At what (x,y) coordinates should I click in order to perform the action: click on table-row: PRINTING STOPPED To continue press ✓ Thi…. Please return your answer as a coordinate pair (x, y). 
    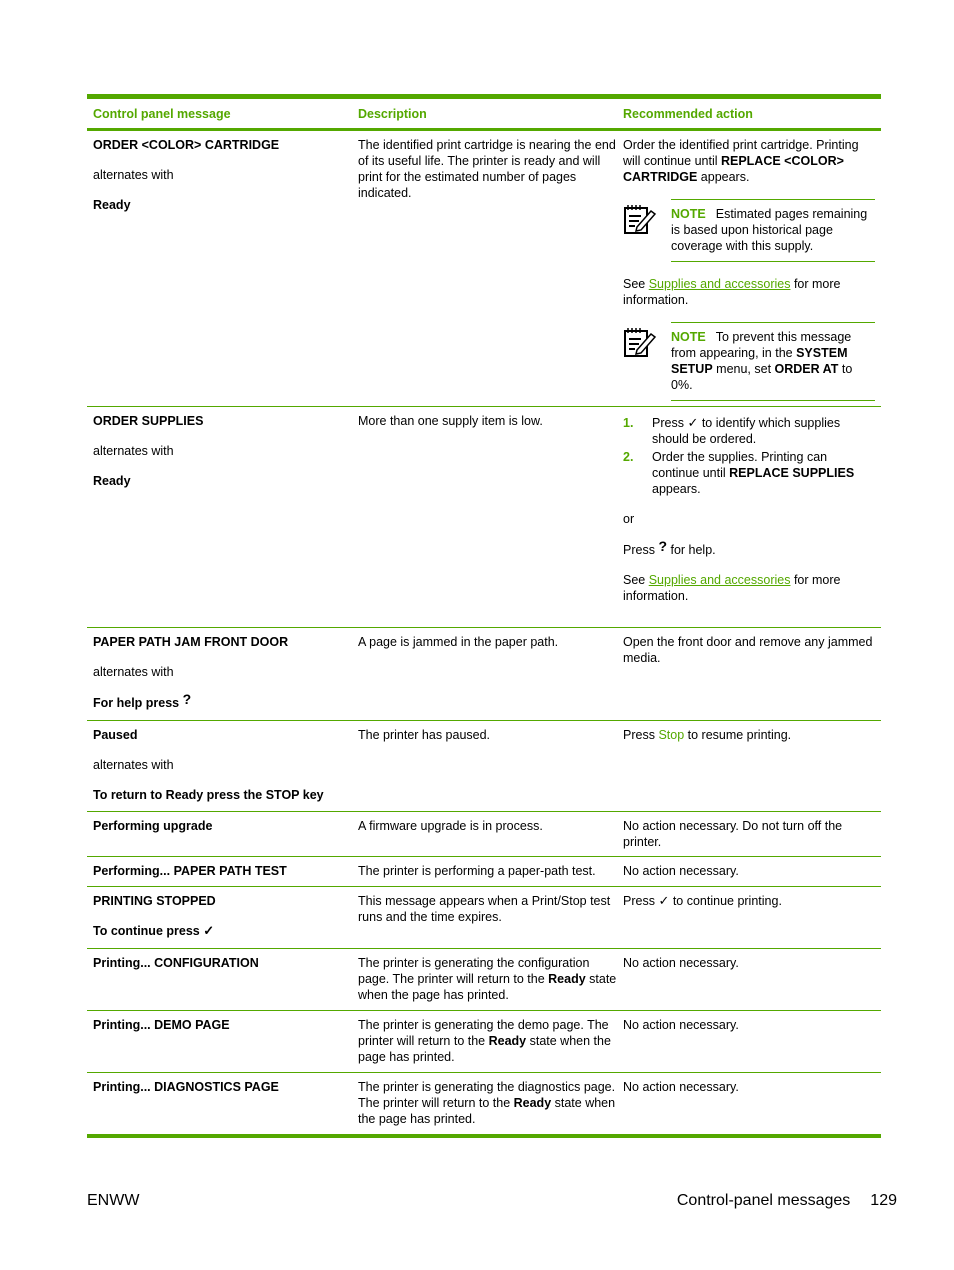
    Looking at the image, I should click on (484, 918).